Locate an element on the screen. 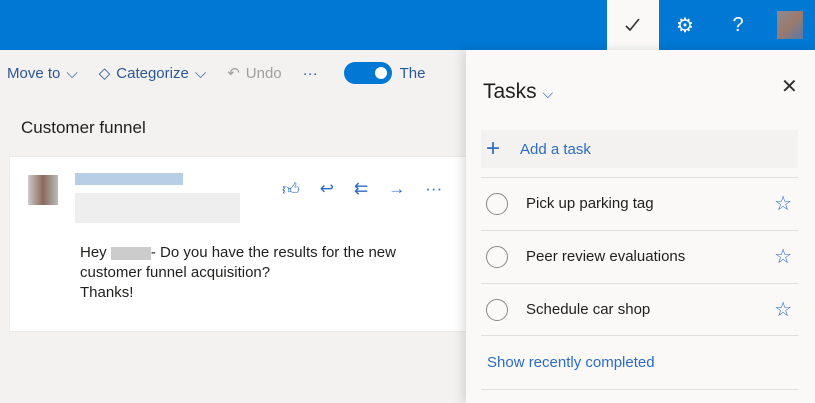 This screenshot has height=403, width=815. message-subject: Customer funnel is located at coordinates (83, 127).